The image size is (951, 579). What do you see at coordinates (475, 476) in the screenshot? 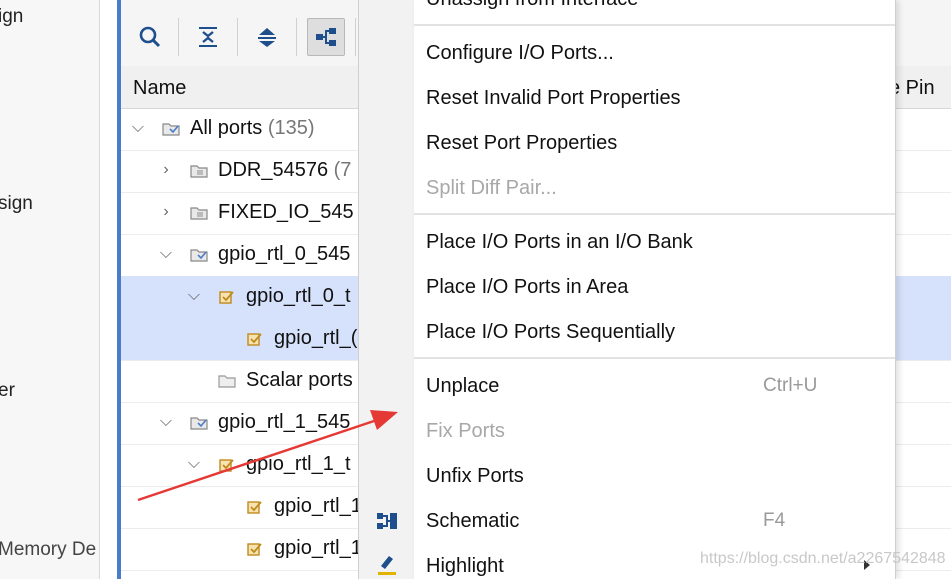
I see `menu-item-unfix-ports: Unfix Ports` at bounding box center [475, 476].